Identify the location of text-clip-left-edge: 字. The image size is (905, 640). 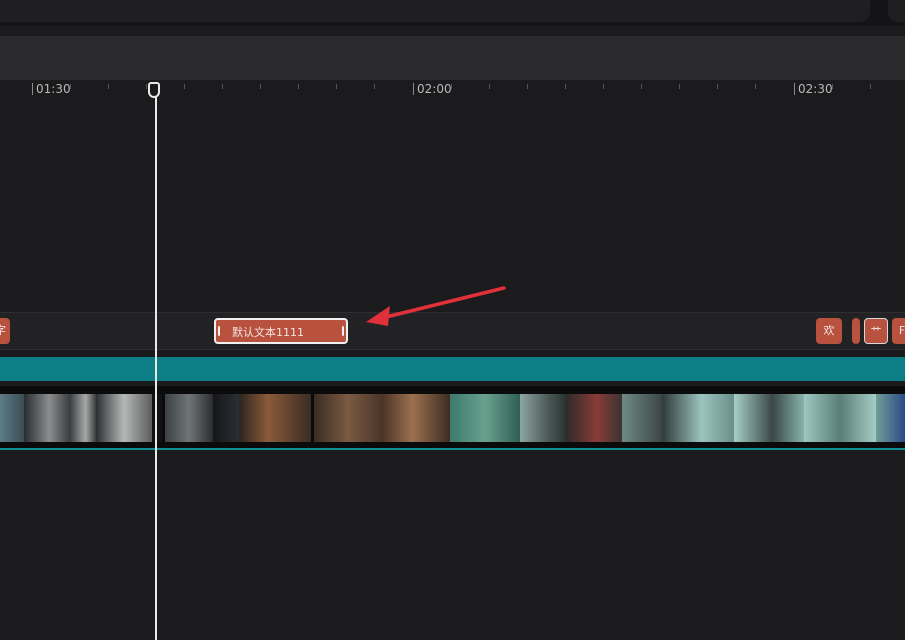
(5, 331).